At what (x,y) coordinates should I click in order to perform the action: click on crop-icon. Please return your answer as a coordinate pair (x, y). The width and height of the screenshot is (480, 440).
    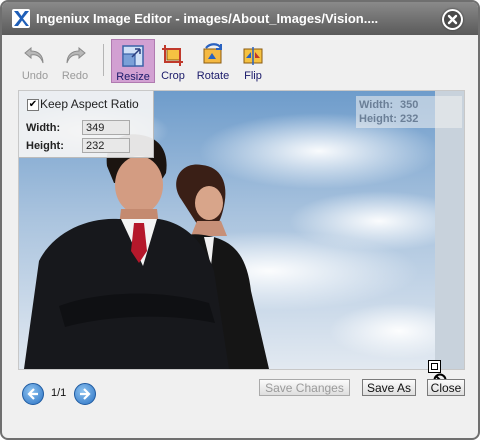
    Looking at the image, I should click on (172, 55).